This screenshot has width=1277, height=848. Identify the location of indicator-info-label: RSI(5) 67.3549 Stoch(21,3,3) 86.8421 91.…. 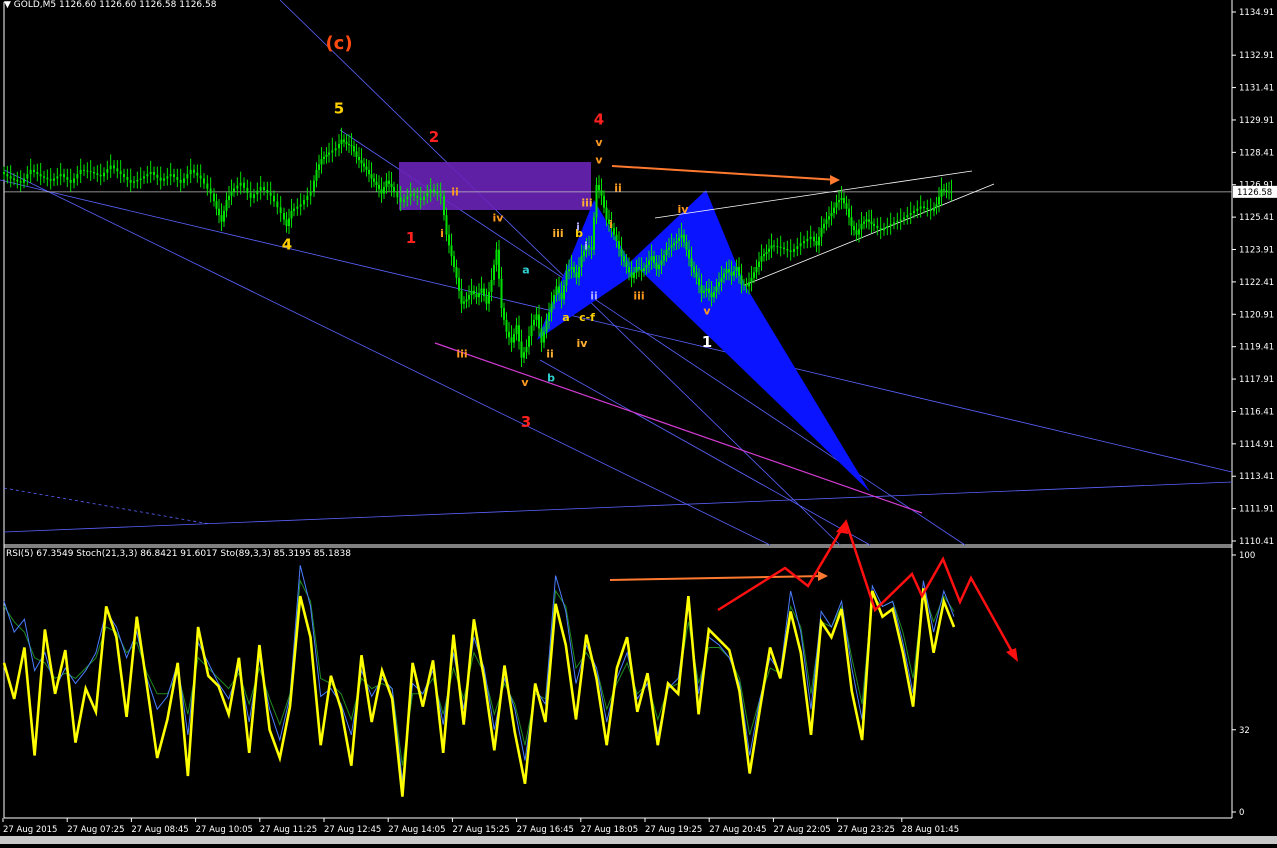
(178, 554).